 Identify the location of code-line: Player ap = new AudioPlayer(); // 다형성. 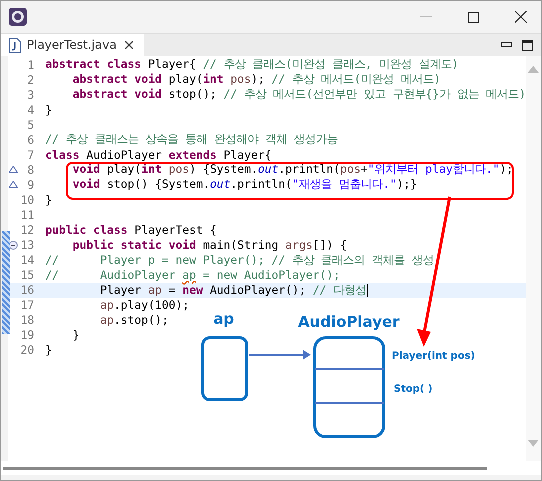
(233, 290).